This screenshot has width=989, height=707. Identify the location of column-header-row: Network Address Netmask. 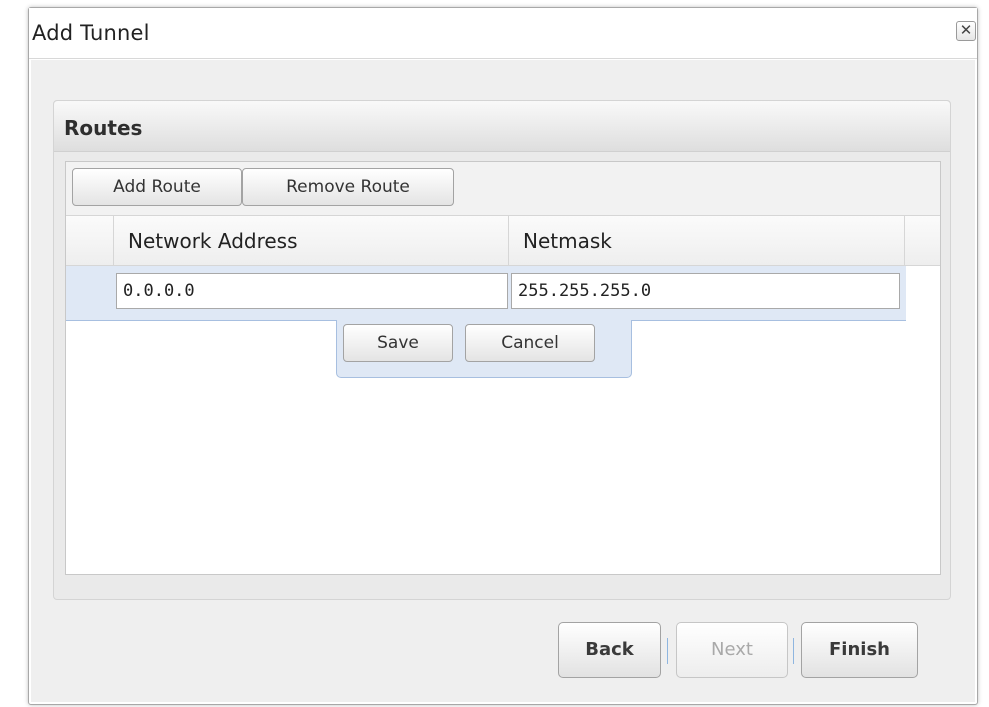
(503, 241).